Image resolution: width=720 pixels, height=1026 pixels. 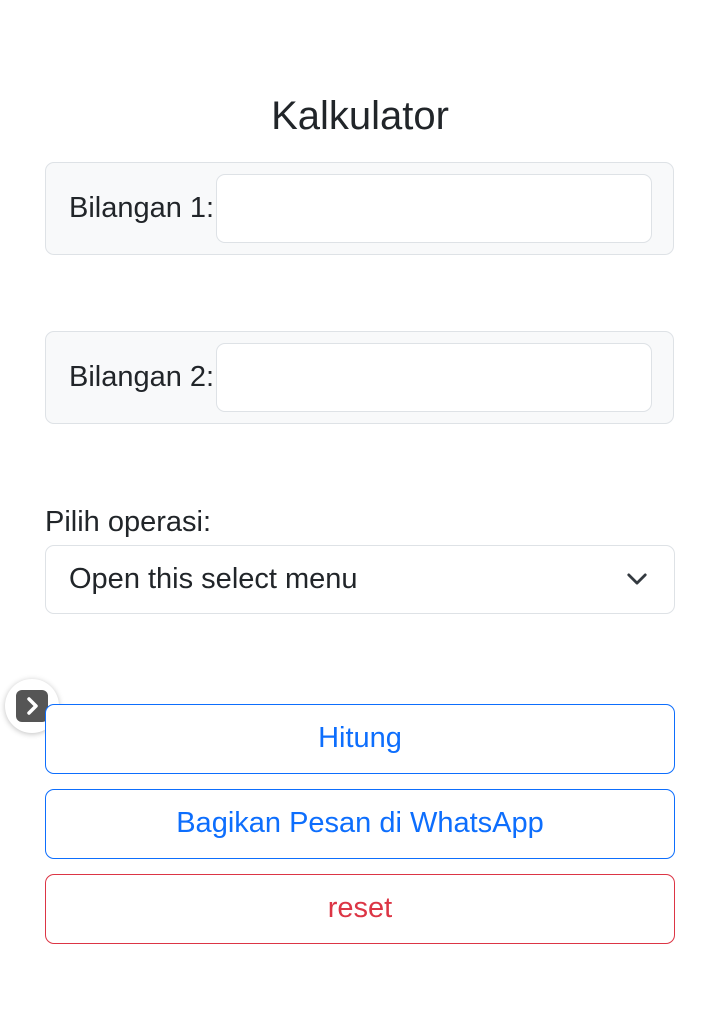 I want to click on operation-select: Open this select menu, so click(x=360, y=579).